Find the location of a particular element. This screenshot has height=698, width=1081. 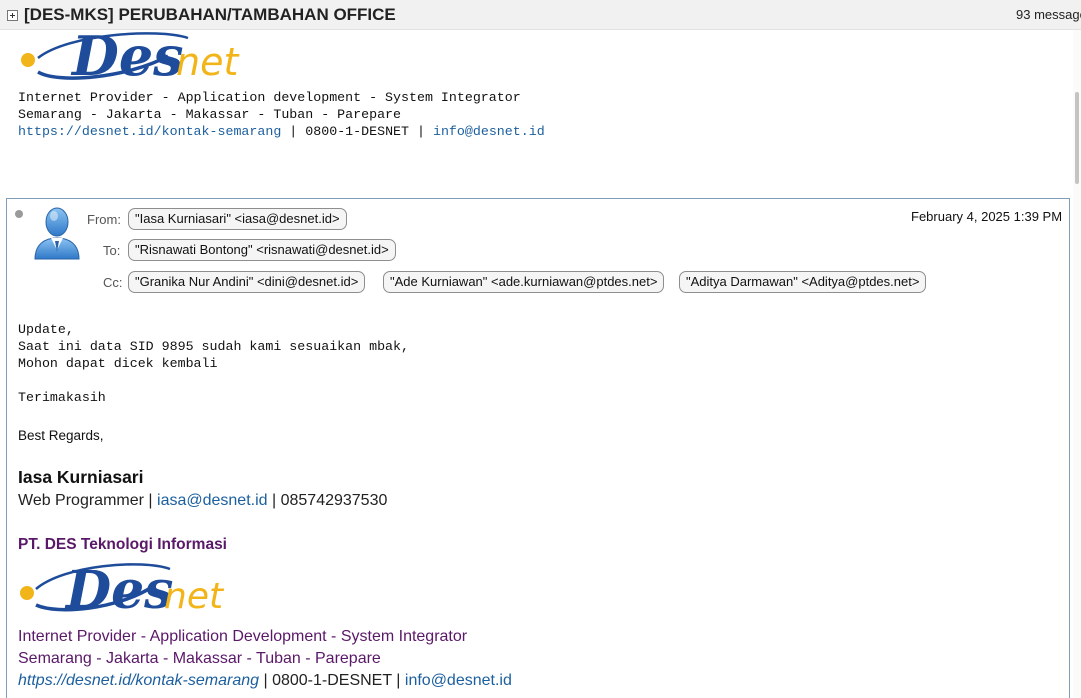

signature-email2-link: info@desnet.id is located at coordinates (458, 680).